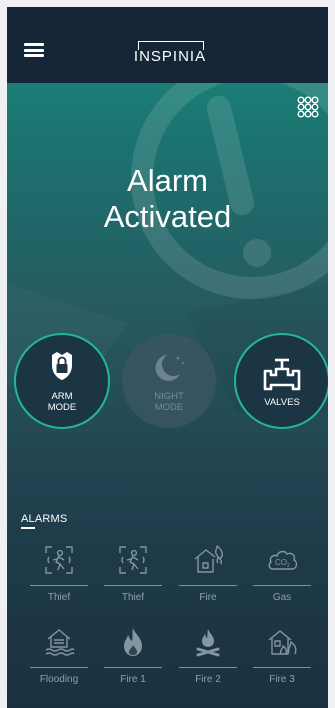 The image size is (335, 708). What do you see at coordinates (167, 180) in the screenshot?
I see `status-line-1: Alarm` at bounding box center [167, 180].